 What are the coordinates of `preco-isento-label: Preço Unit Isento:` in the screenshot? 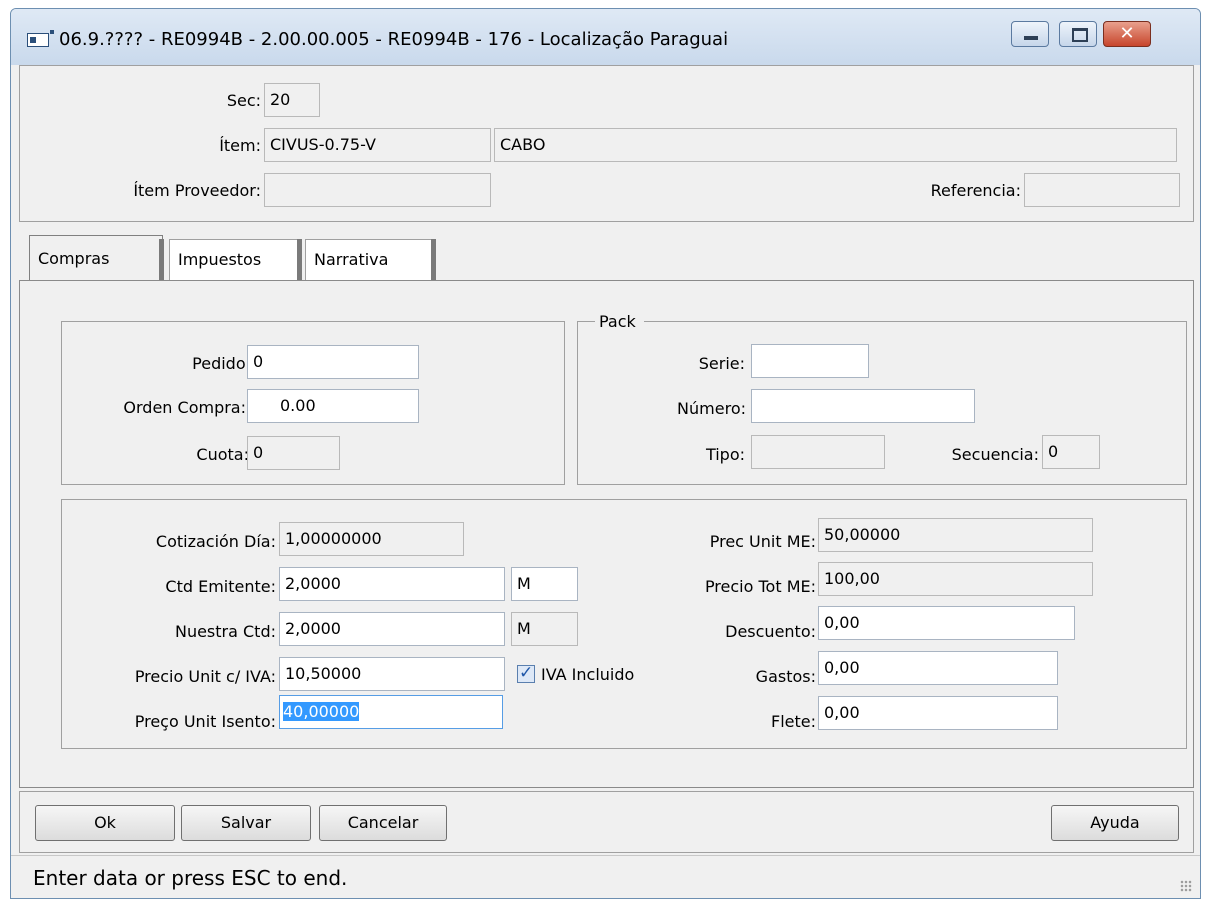 It's located at (205, 721).